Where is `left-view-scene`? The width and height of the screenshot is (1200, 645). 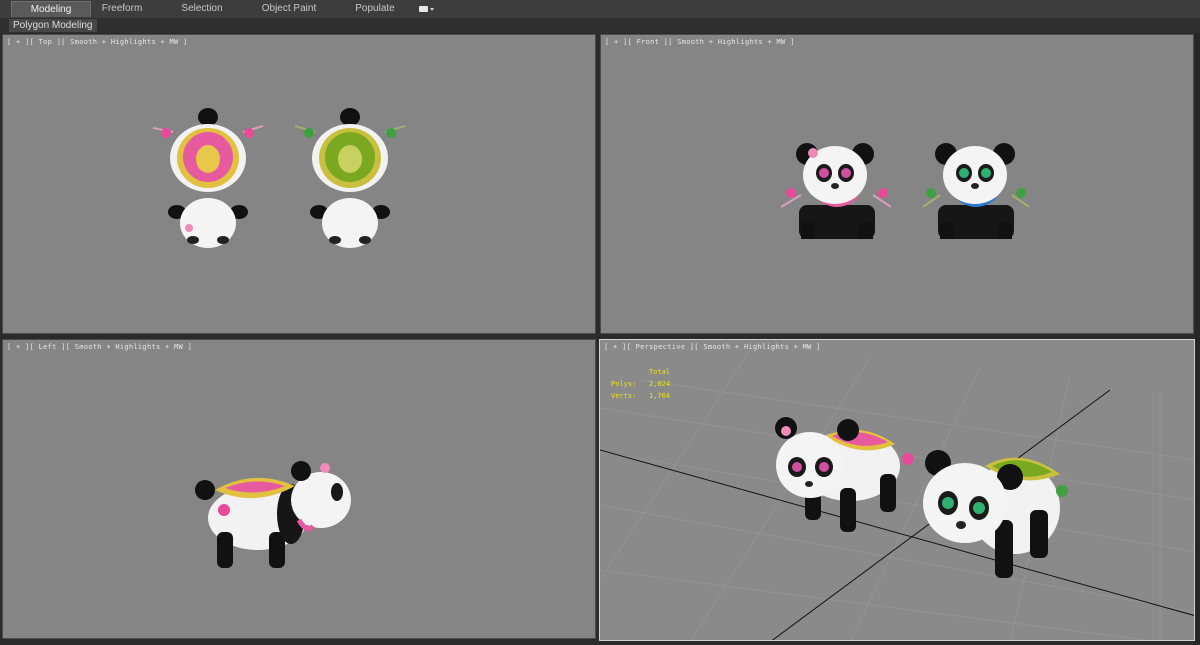 left-view-scene is located at coordinates (273, 514).